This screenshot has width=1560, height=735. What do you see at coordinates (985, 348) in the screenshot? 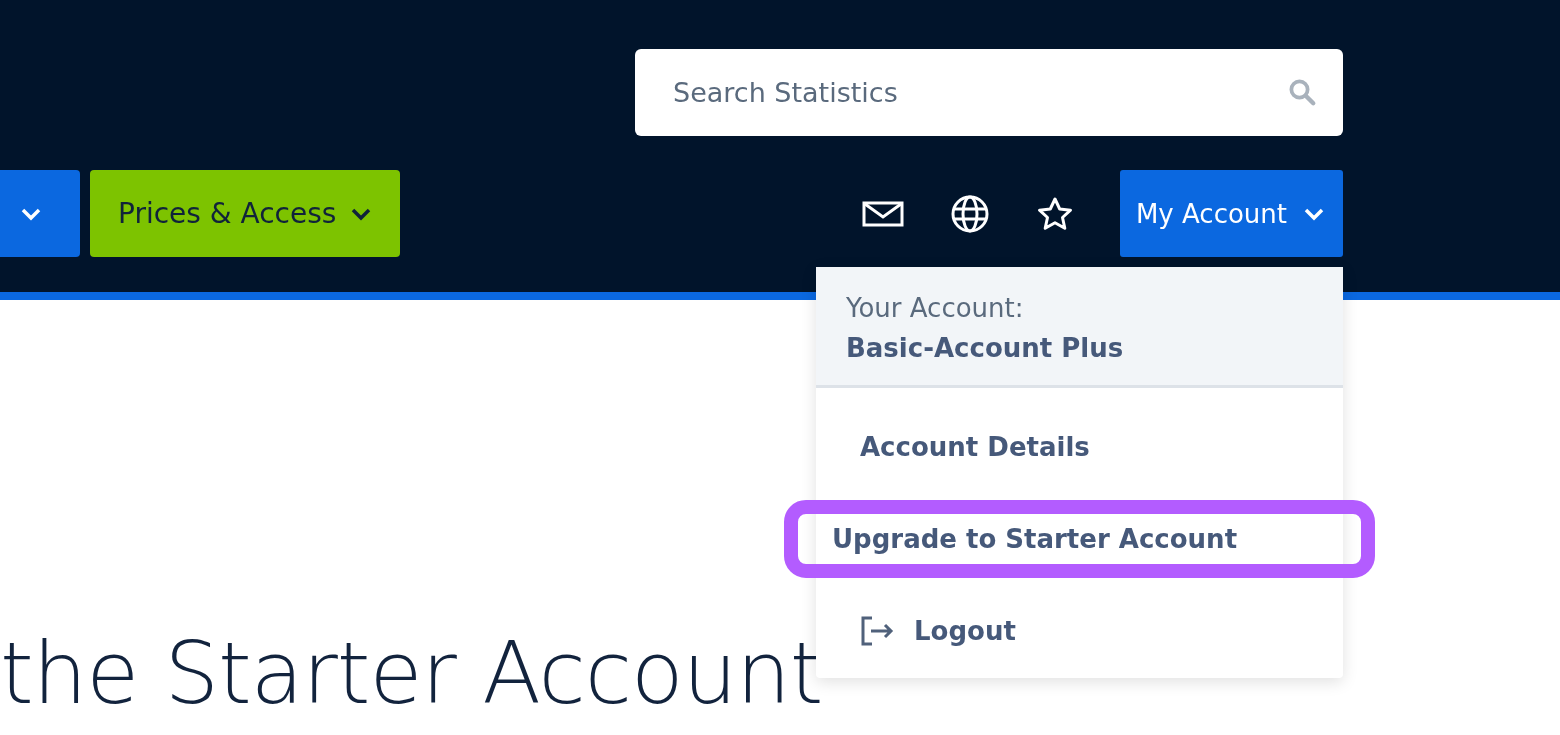
I see `account-plan: Basic-Account Plus` at bounding box center [985, 348].